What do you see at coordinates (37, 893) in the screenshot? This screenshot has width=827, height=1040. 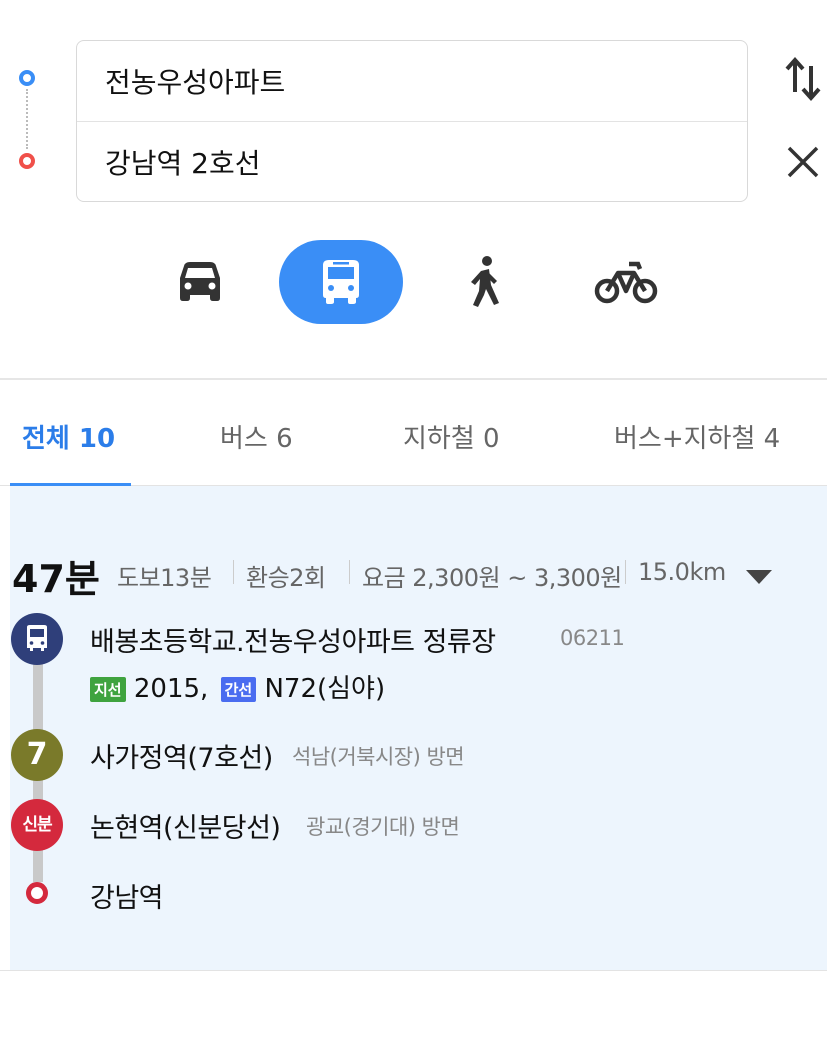 I see `destination-end-icon` at bounding box center [37, 893].